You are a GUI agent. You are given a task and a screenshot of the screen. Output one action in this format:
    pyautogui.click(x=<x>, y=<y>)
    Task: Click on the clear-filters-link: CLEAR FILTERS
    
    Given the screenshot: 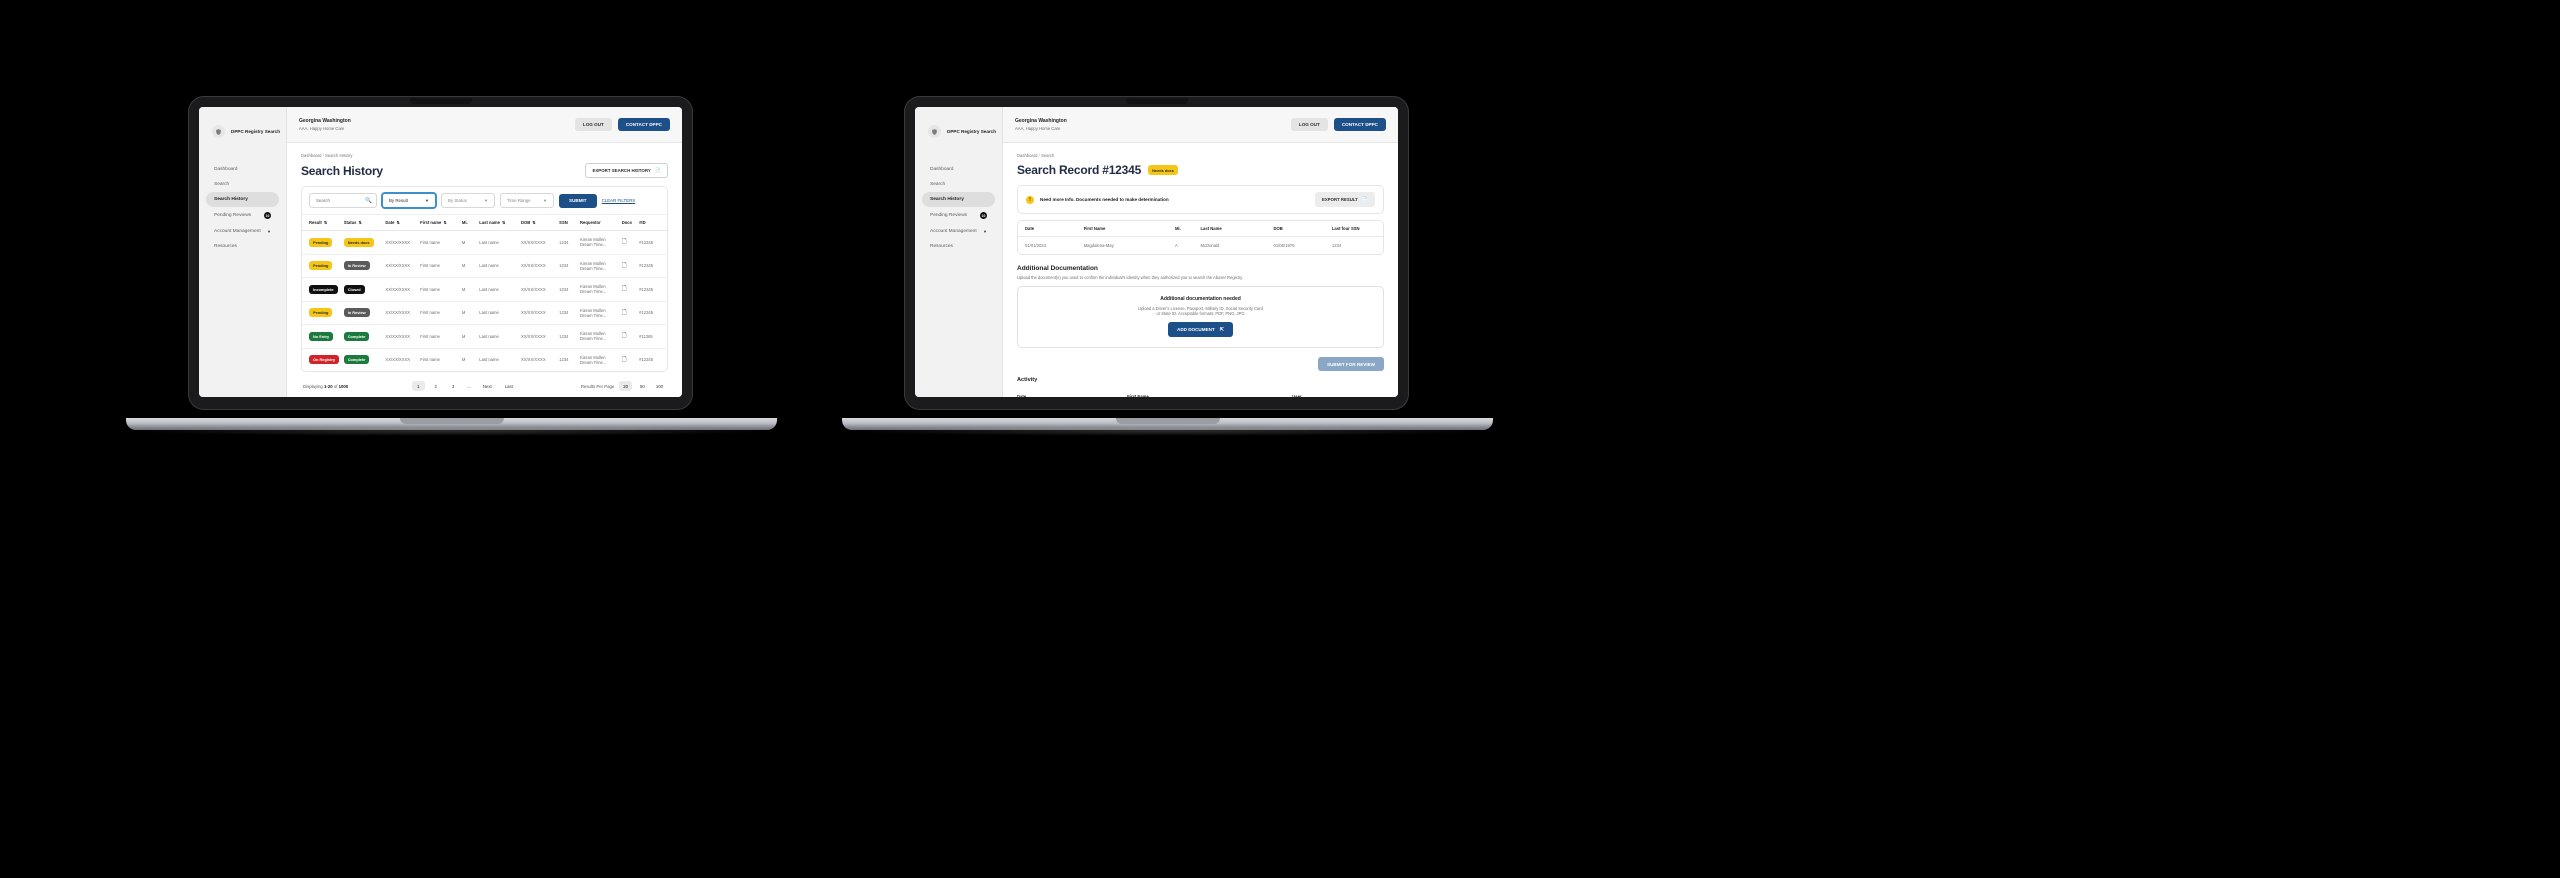 What is the action you would take?
    pyautogui.click(x=619, y=200)
    